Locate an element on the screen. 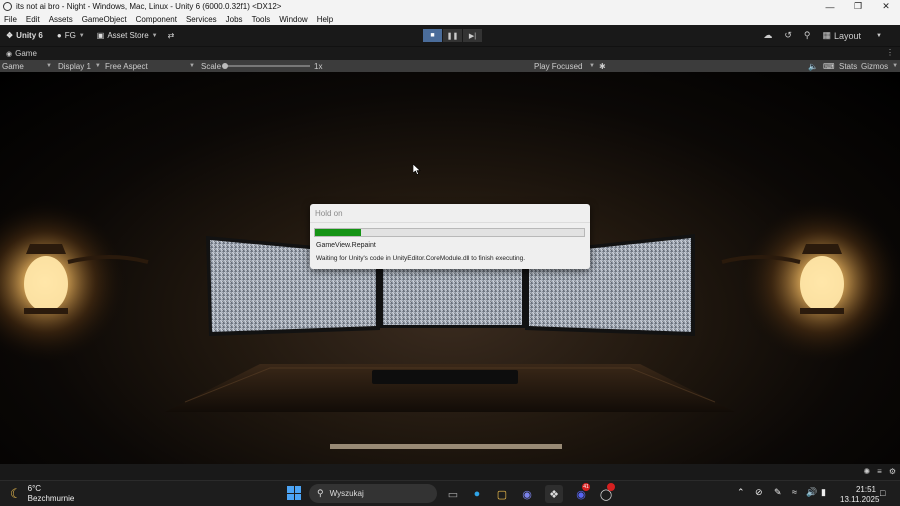  unity-taskbar-icon: ❖ is located at coordinates (554, 494).